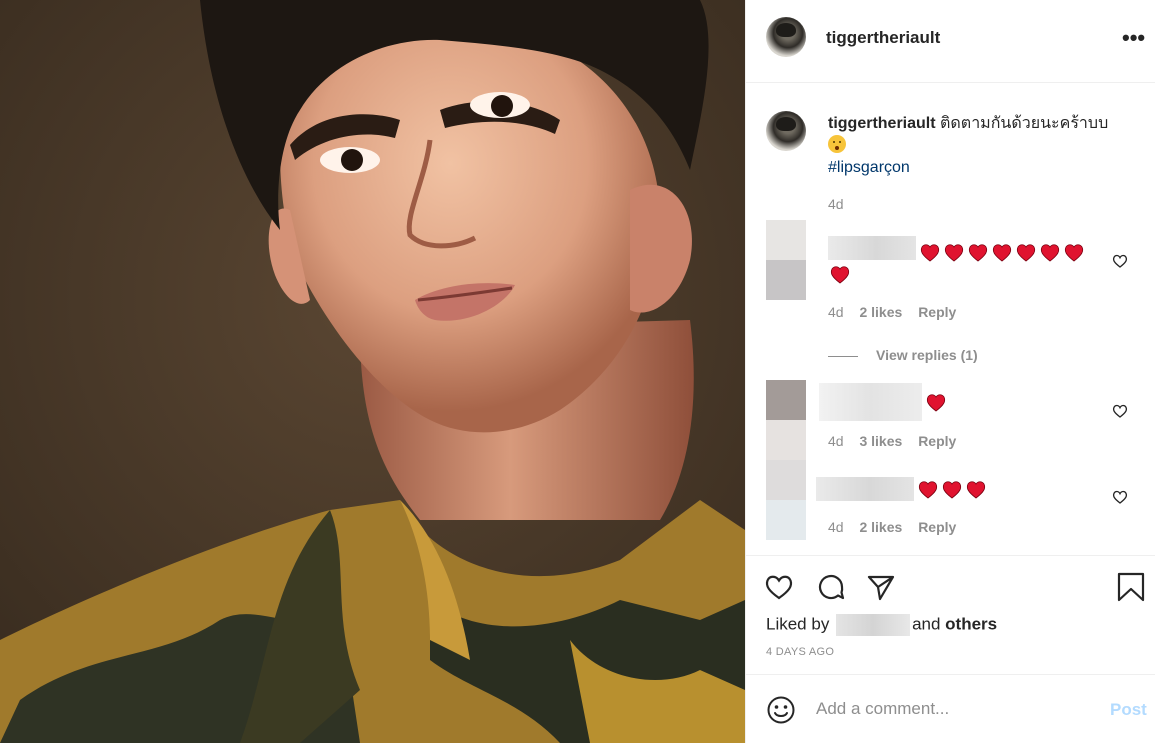 The height and width of the screenshot is (744, 1155). What do you see at coordinates (882, 123) in the screenshot?
I see `caption-username: tiggertheriault` at bounding box center [882, 123].